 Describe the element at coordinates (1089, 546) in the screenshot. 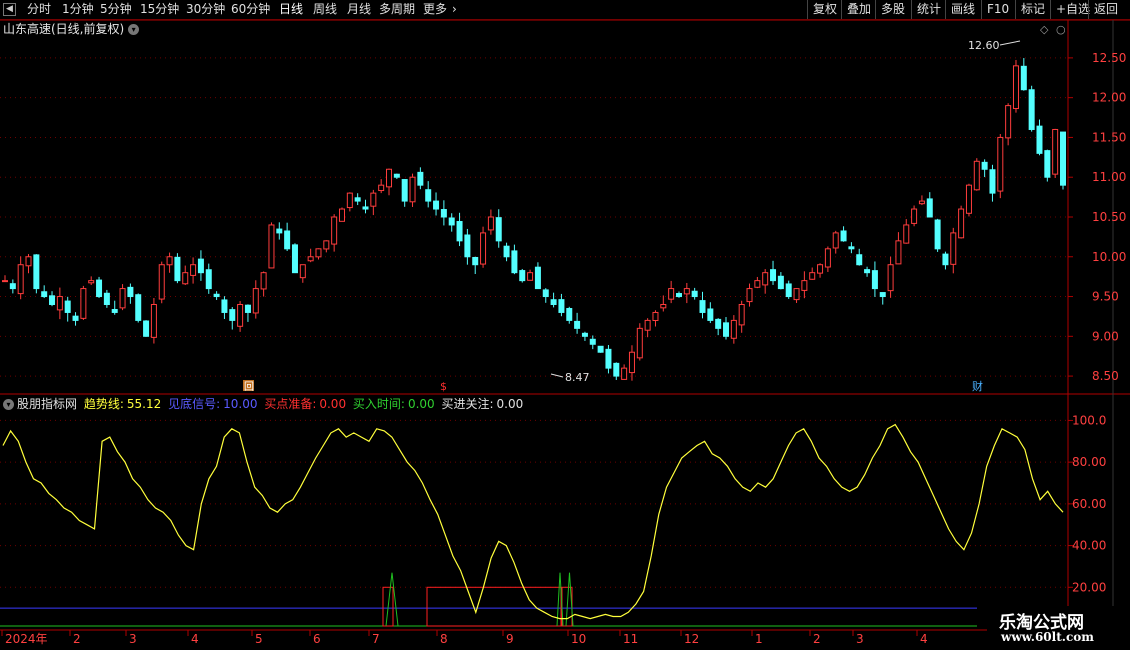

I see `indicator-tick-label: 40.00` at that location.